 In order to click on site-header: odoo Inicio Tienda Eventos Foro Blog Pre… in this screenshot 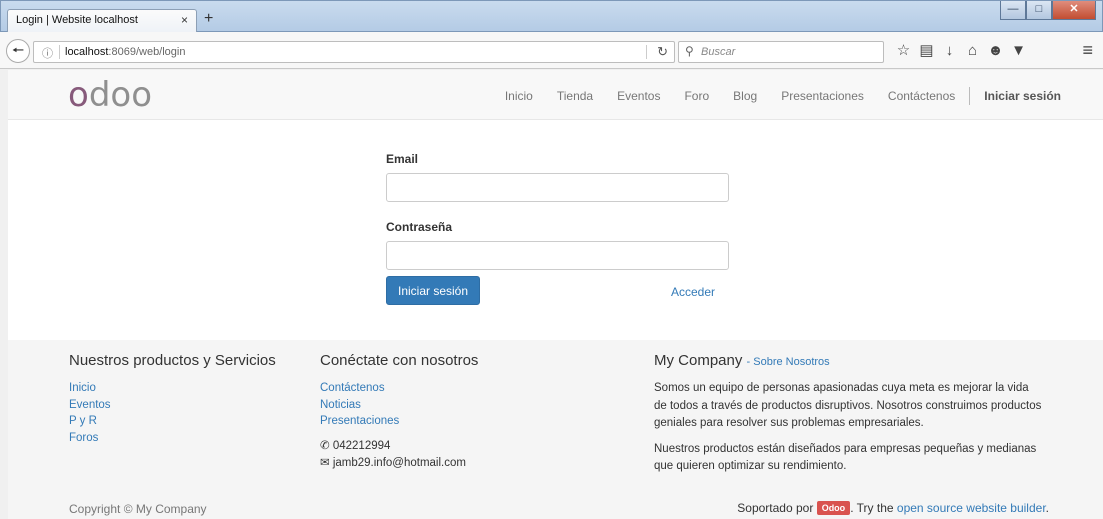, I will do `click(555, 95)`.